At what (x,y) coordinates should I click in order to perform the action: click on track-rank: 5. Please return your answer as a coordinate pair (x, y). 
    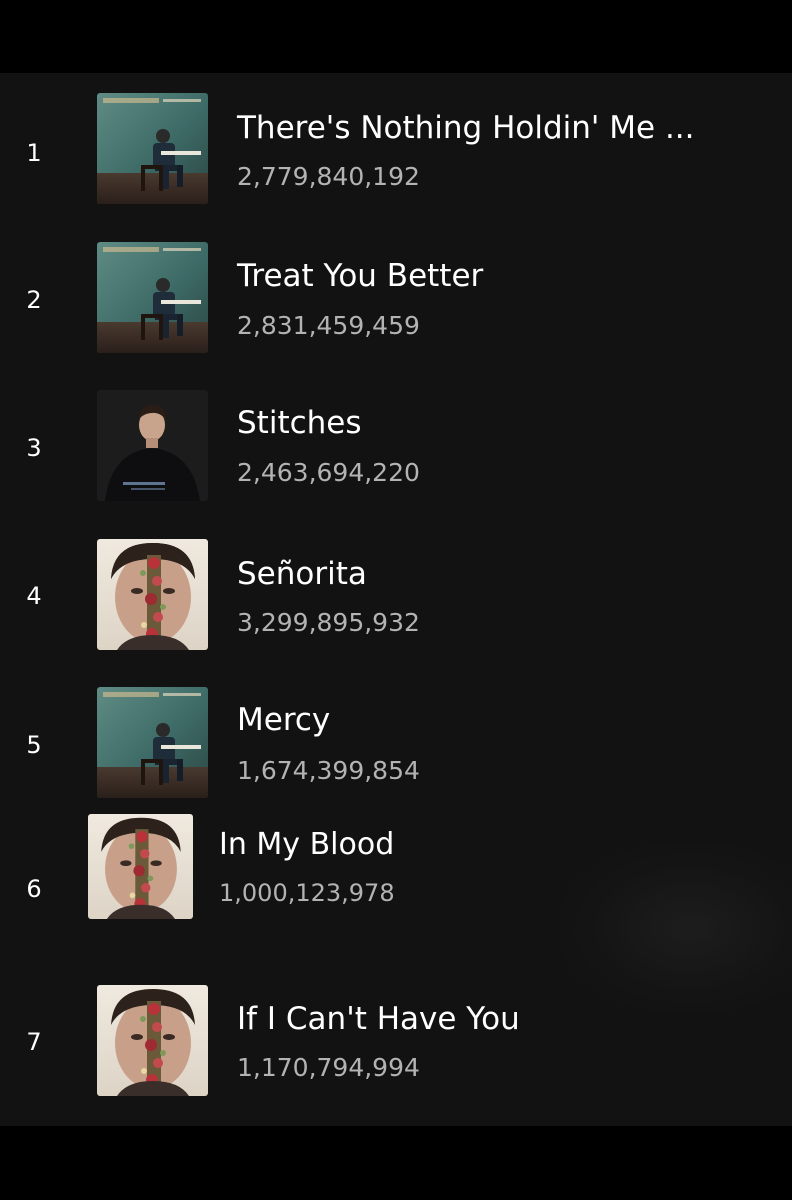
    Looking at the image, I should click on (34, 745).